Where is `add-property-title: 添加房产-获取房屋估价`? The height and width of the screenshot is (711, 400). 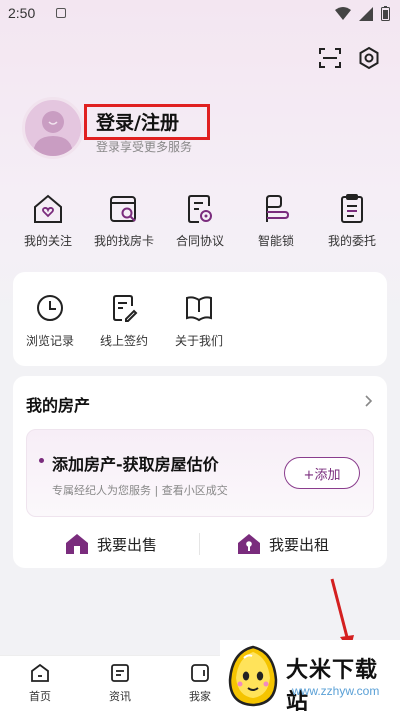 add-property-title: 添加房产-获取房屋估价 is located at coordinates (135, 464).